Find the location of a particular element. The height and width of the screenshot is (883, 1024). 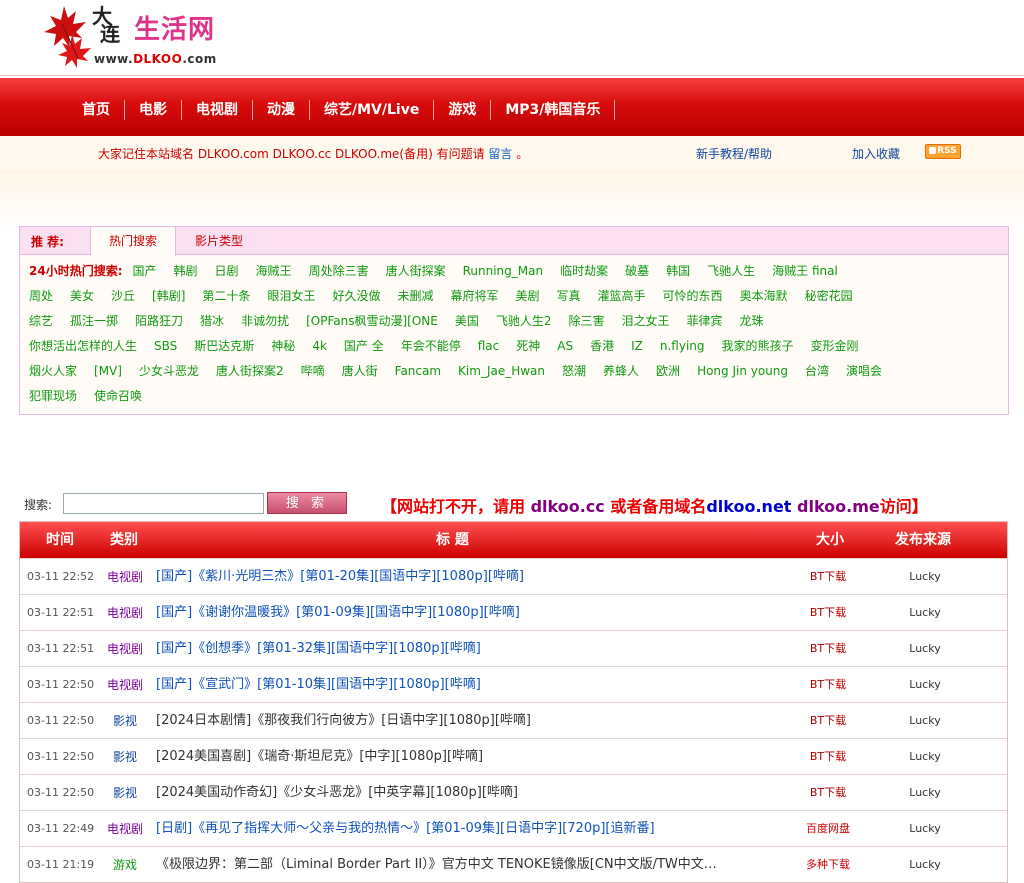

nav-home: 首页 is located at coordinates (96, 110).